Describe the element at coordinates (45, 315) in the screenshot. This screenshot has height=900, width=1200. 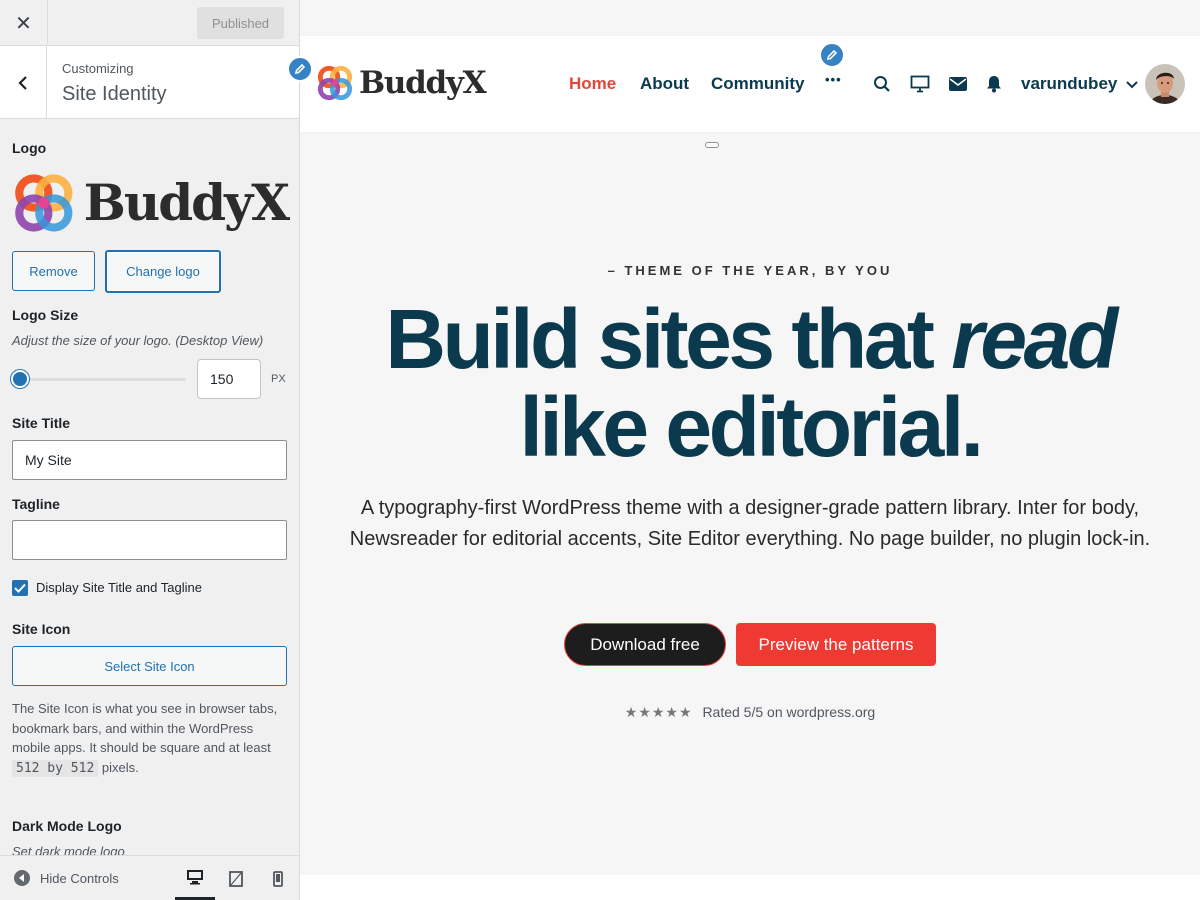
I see `logo-size-label: Logo Size` at that location.